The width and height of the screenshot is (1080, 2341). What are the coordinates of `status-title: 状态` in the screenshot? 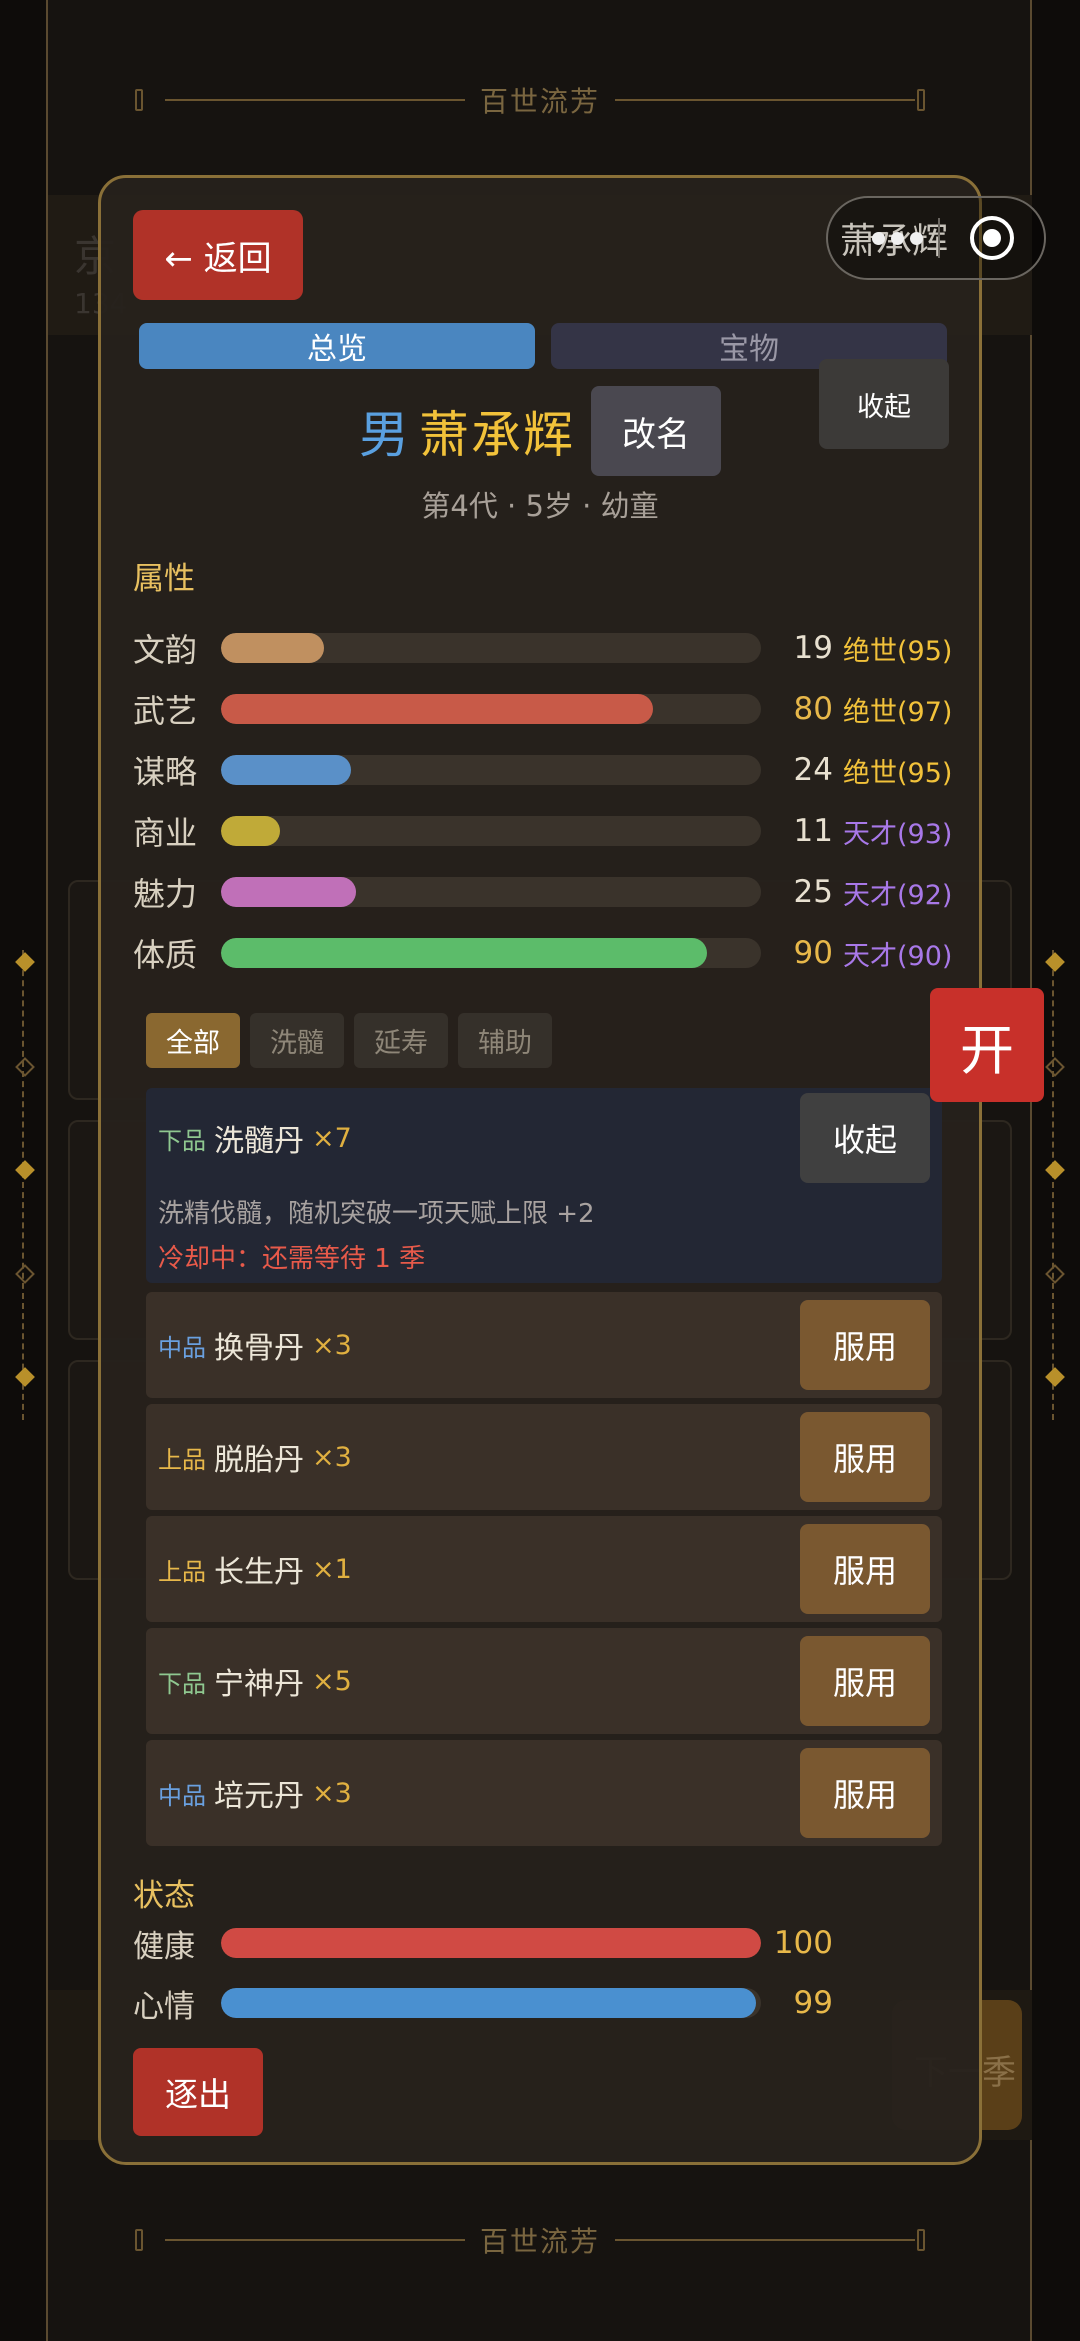 It's located at (164, 1896).